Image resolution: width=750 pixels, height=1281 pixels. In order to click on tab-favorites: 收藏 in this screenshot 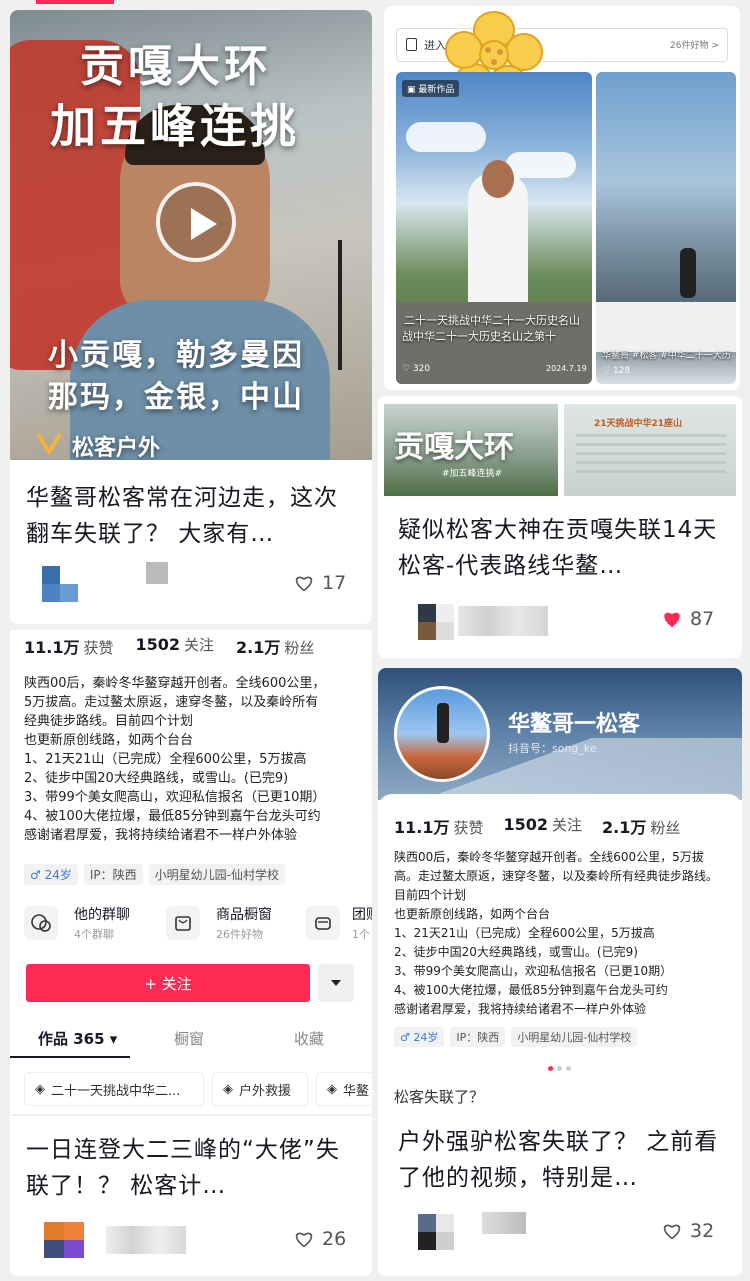, I will do `click(309, 1038)`.